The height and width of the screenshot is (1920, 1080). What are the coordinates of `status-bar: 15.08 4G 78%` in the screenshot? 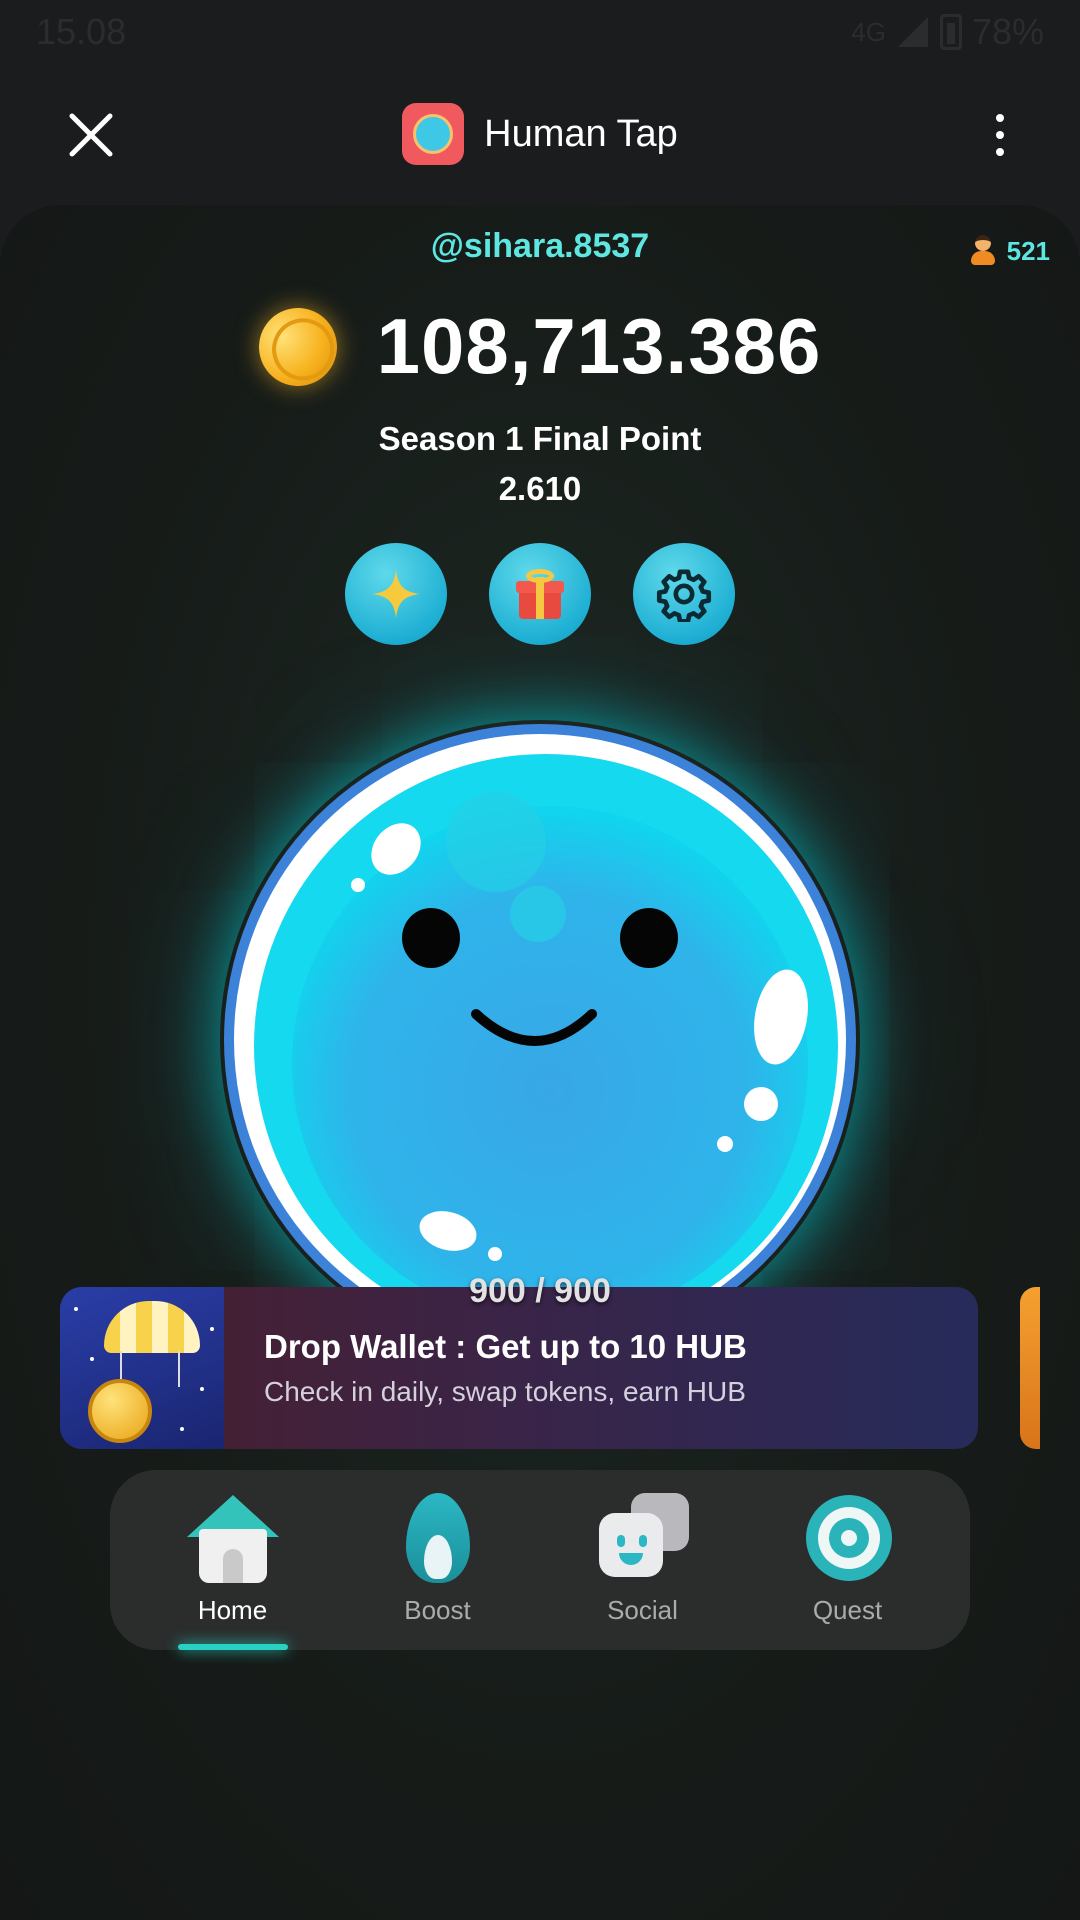 It's located at (540, 32).